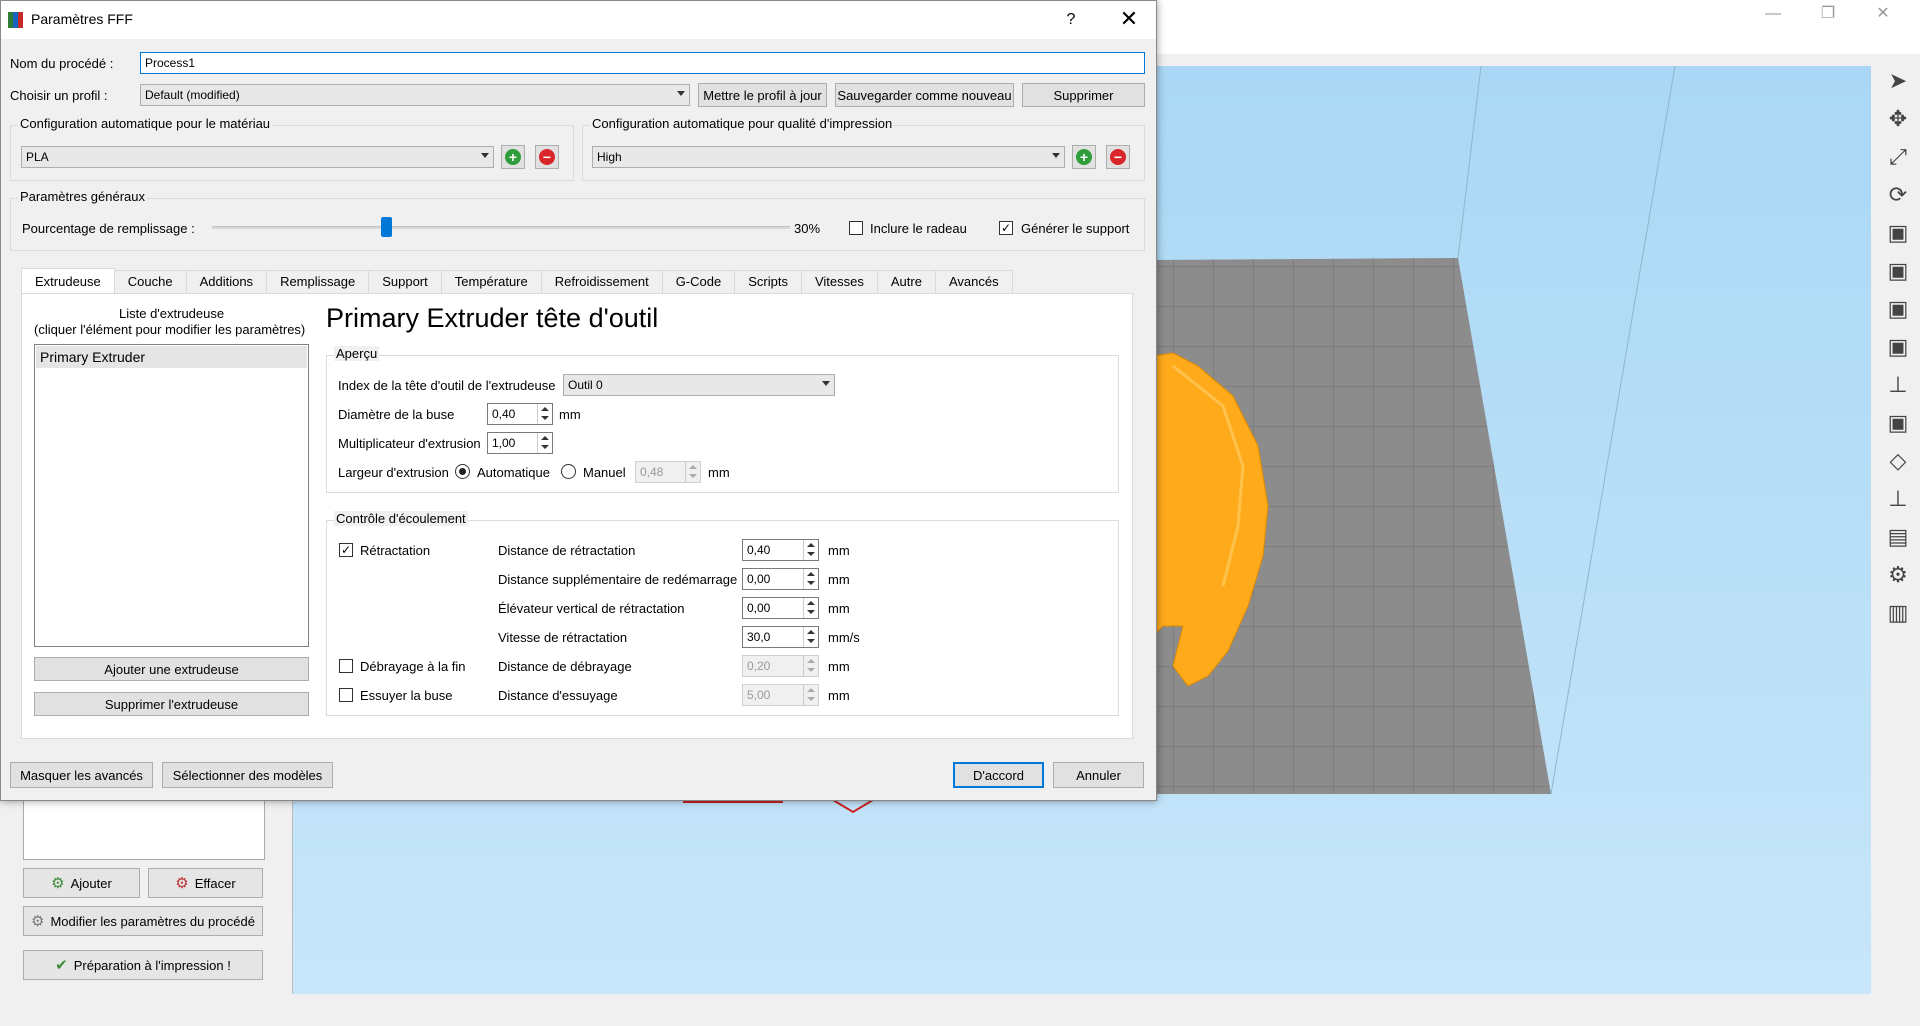 Image resolution: width=1920 pixels, height=1026 pixels. I want to click on hide-advanced-button: Masquer les avancés, so click(81, 775).